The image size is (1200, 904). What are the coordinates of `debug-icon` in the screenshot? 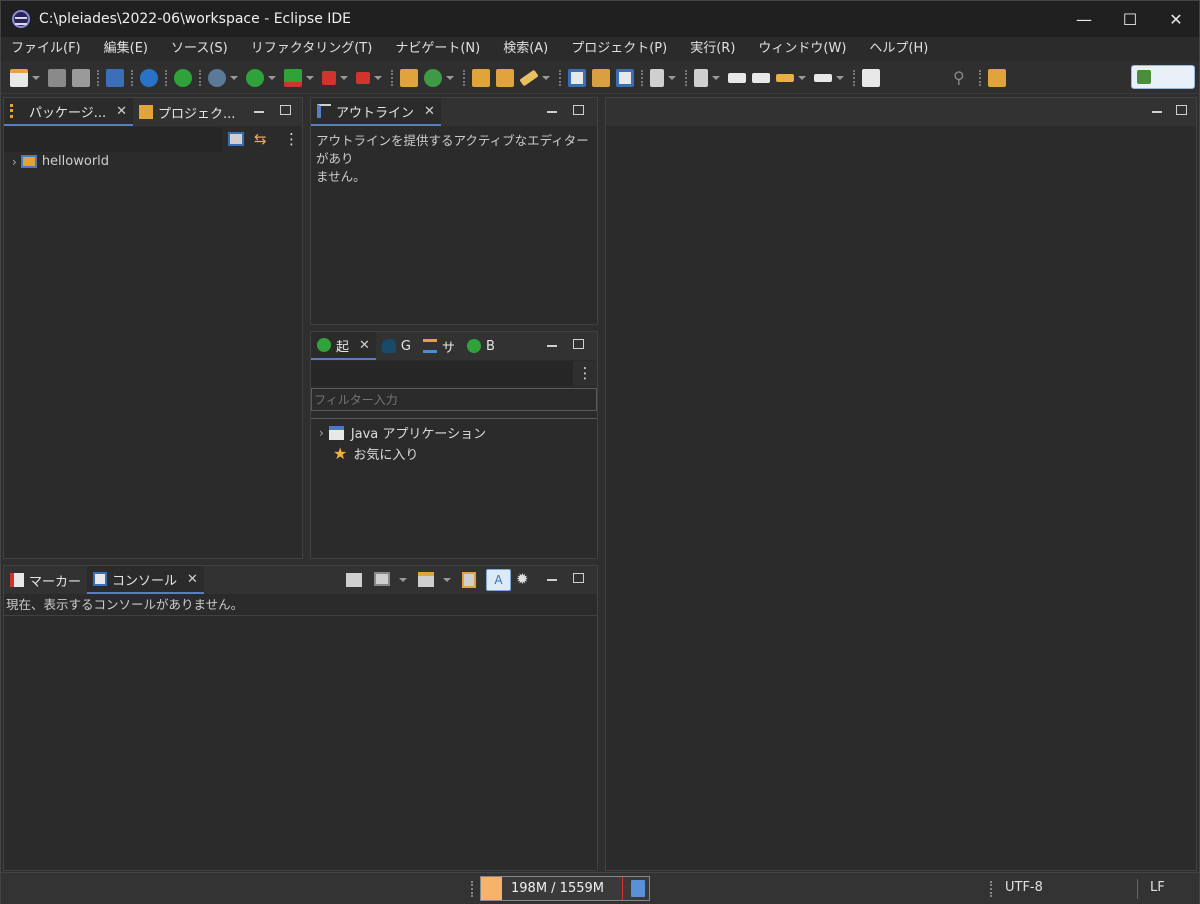 It's located at (217, 77).